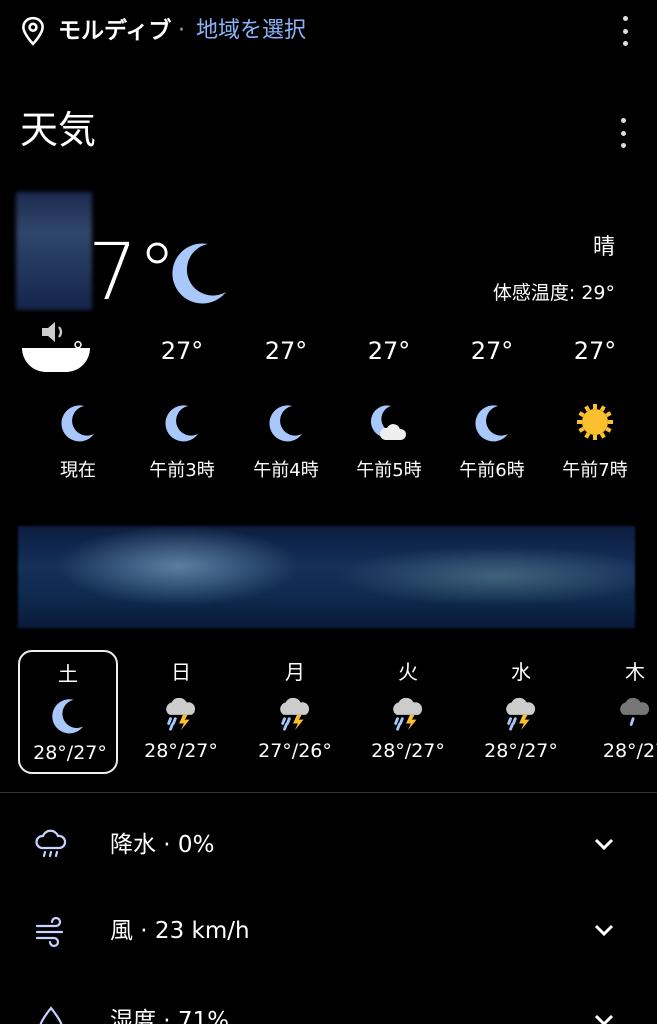 The image size is (657, 1024). What do you see at coordinates (553, 293) in the screenshot?
I see `feels-like: 体感温度: 29°` at bounding box center [553, 293].